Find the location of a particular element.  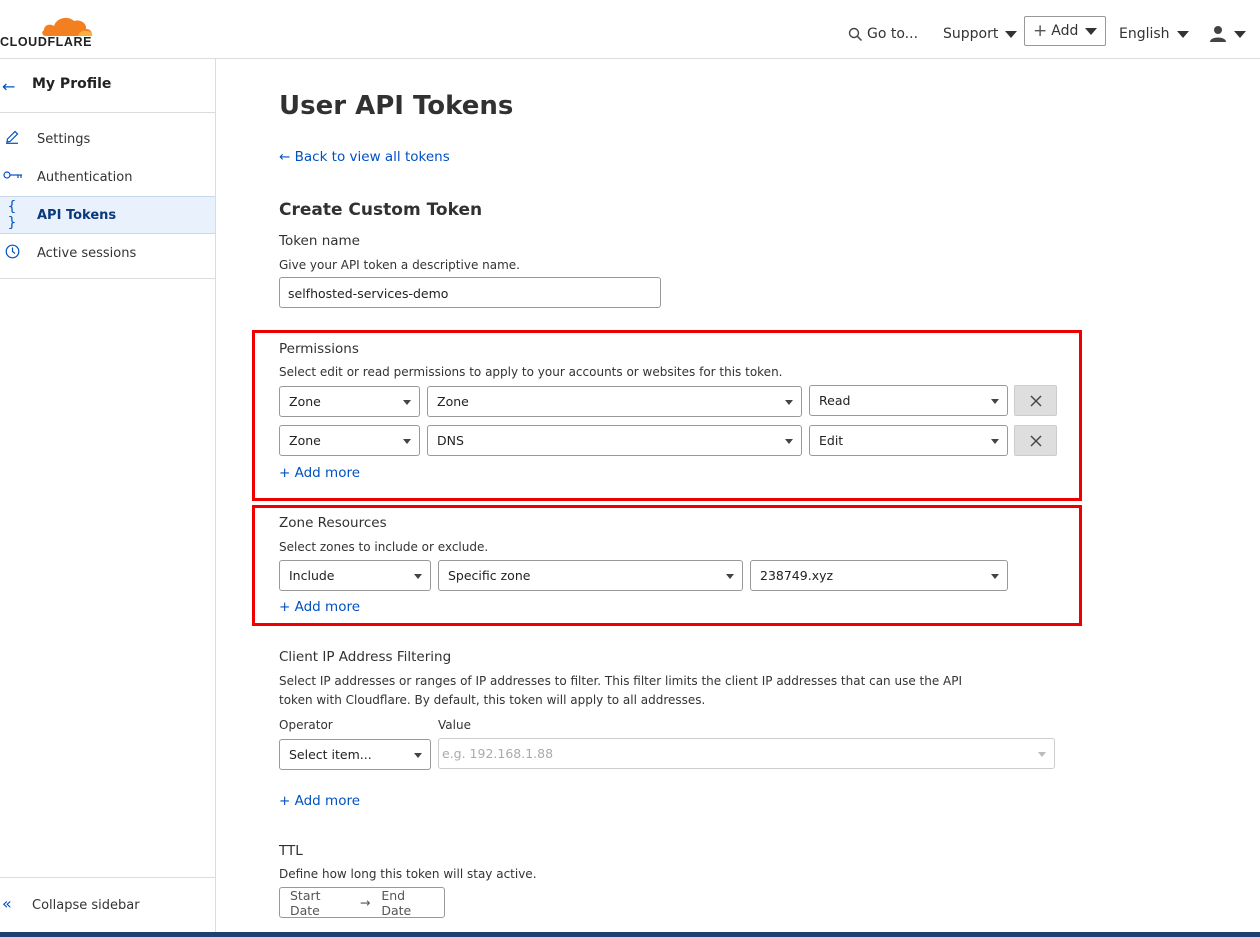

permission-resource-select: DNS is located at coordinates (614, 440).